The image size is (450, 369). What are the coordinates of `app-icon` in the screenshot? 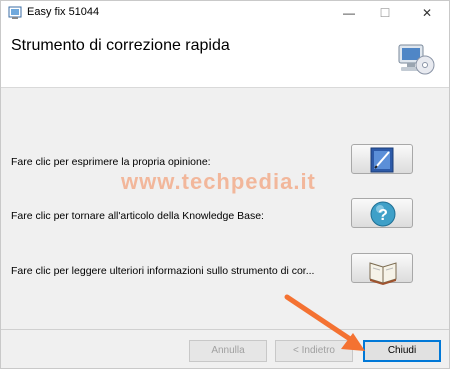 It's located at (15, 12).